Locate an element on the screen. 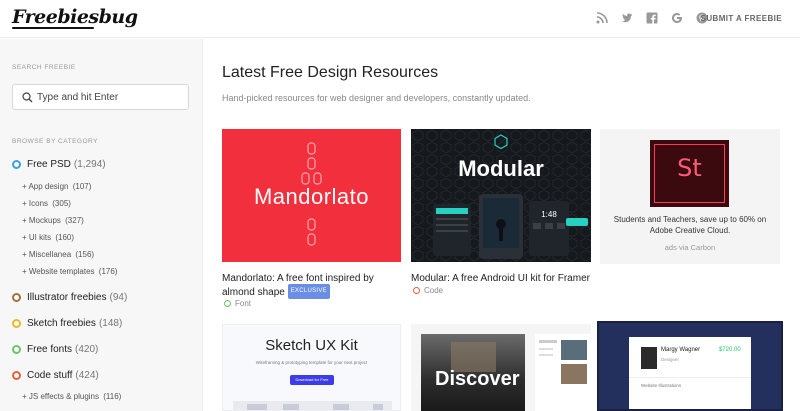 The width and height of the screenshot is (800, 411). subcategory-label: + UI kits is located at coordinates (37, 237).